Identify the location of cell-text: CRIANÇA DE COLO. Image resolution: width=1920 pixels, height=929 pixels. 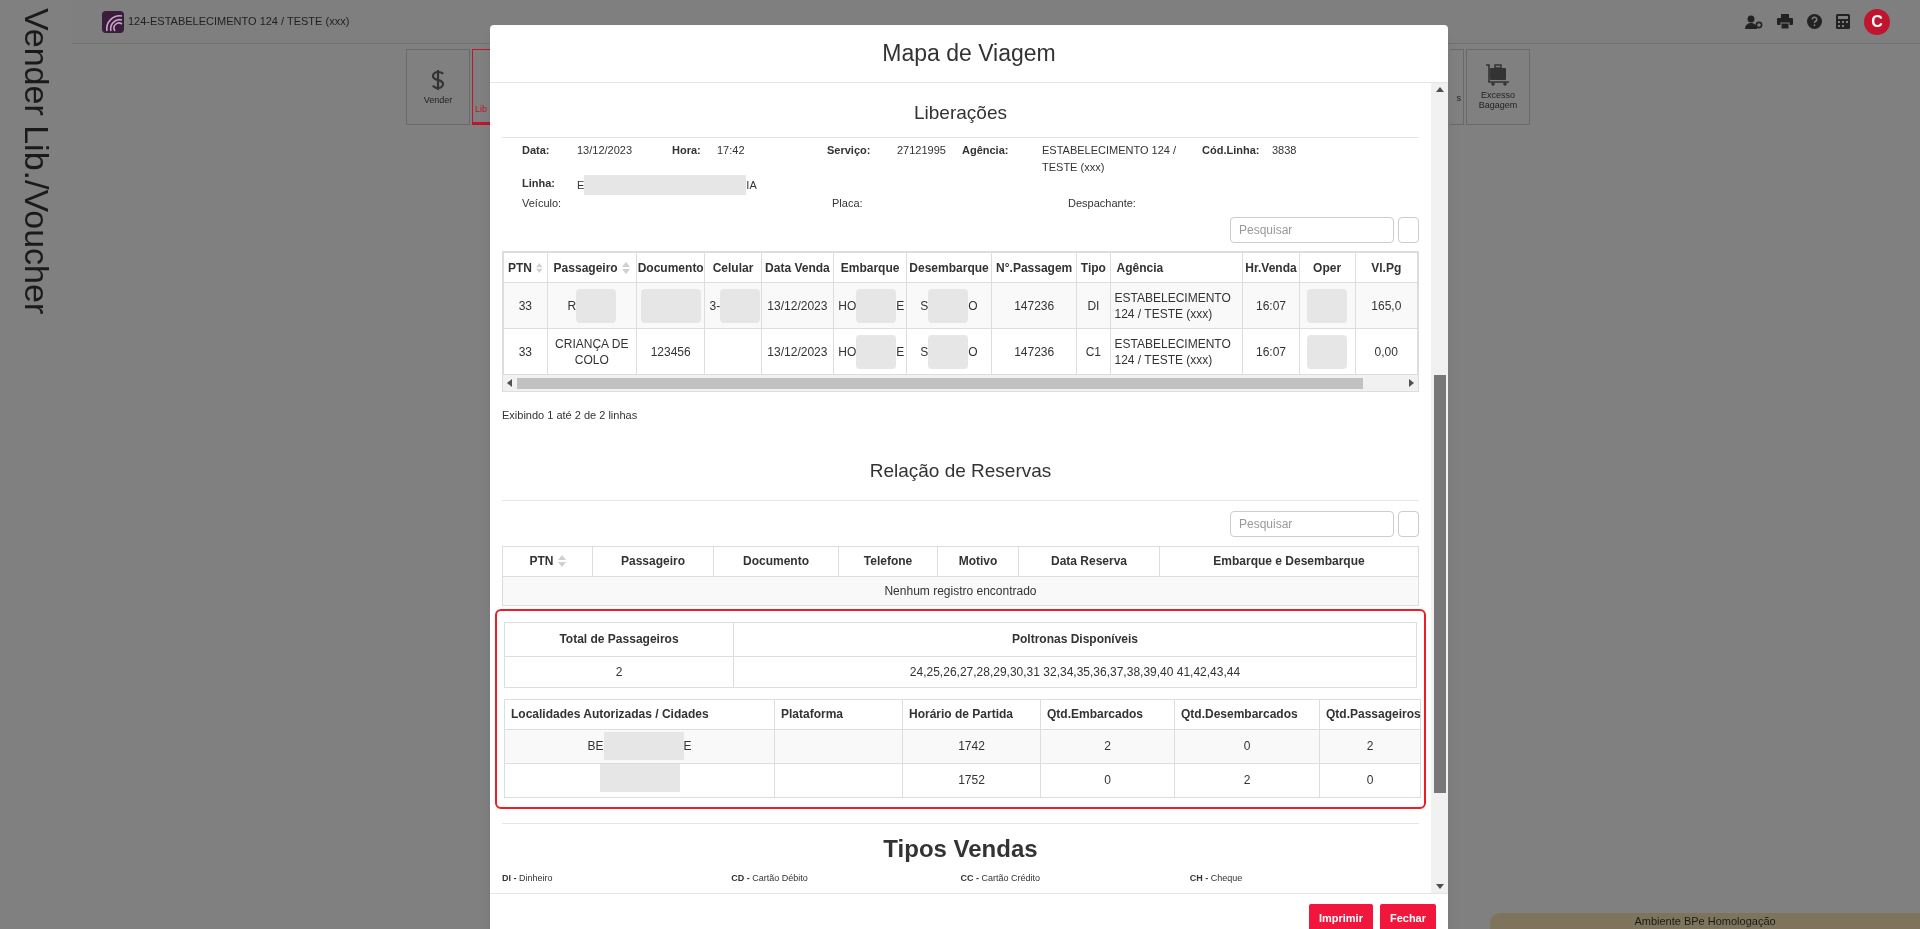
(592, 351).